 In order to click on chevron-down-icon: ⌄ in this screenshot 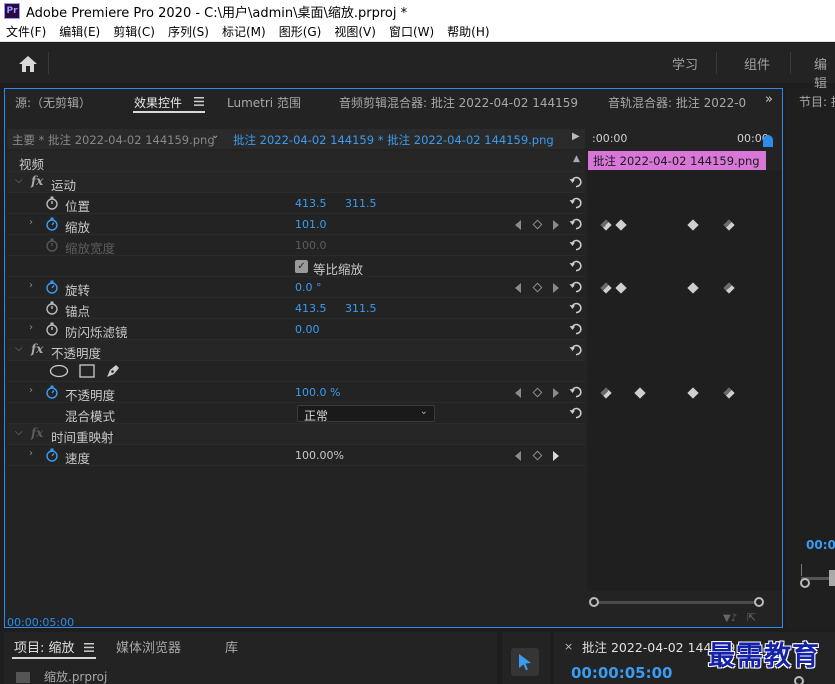, I will do `click(219, 135)`.